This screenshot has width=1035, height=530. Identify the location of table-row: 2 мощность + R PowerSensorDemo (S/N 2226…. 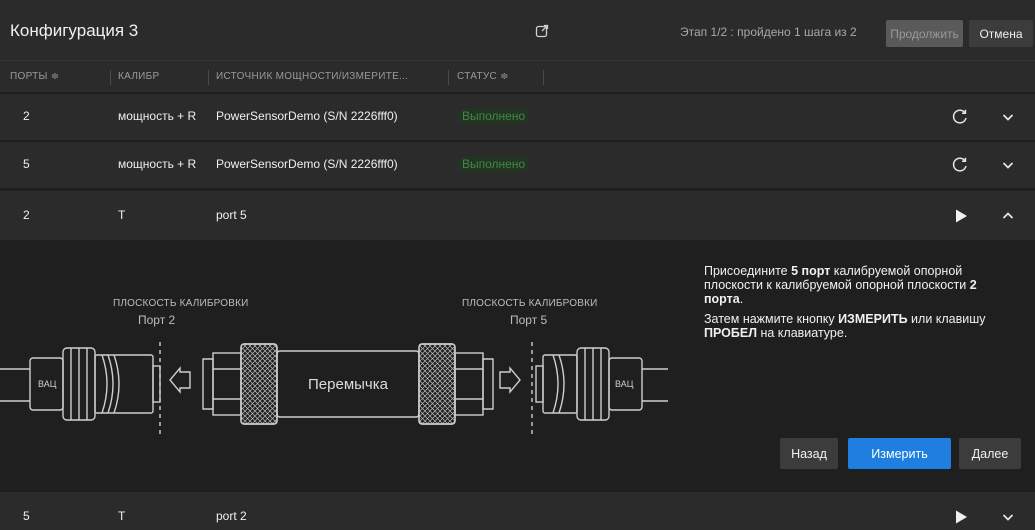
(517, 117).